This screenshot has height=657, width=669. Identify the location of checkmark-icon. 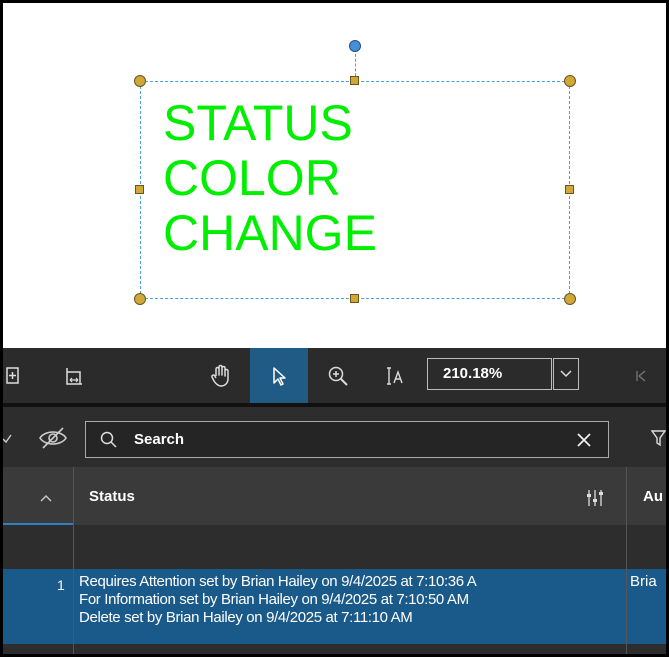
(8, 437).